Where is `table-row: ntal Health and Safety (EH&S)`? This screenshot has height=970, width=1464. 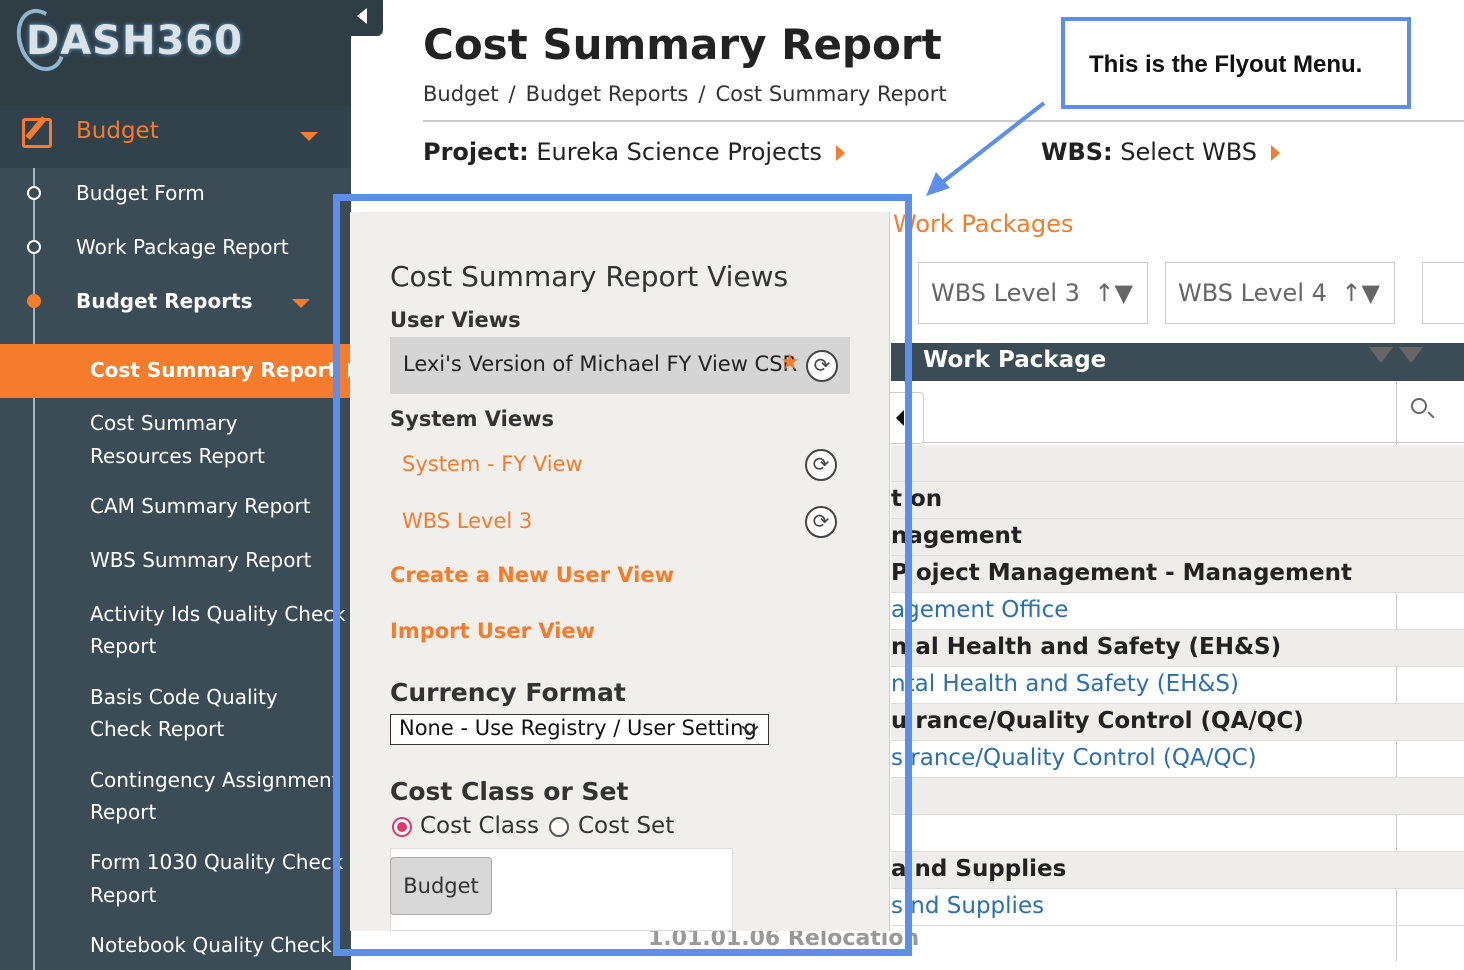
table-row: ntal Health and Safety (EH&S) is located at coordinates (1177, 685).